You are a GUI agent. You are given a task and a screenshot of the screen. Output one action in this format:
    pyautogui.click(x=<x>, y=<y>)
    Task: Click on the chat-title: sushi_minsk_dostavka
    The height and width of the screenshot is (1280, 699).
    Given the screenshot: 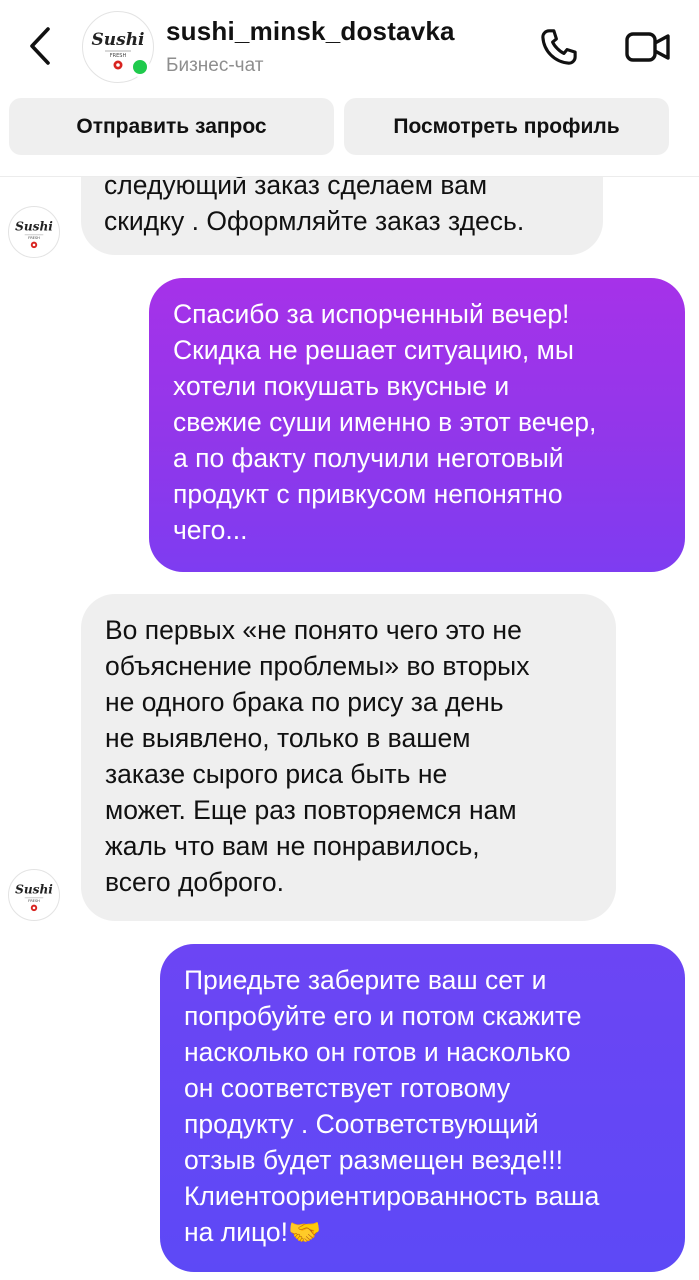 What is the action you would take?
    pyautogui.click(x=310, y=31)
    